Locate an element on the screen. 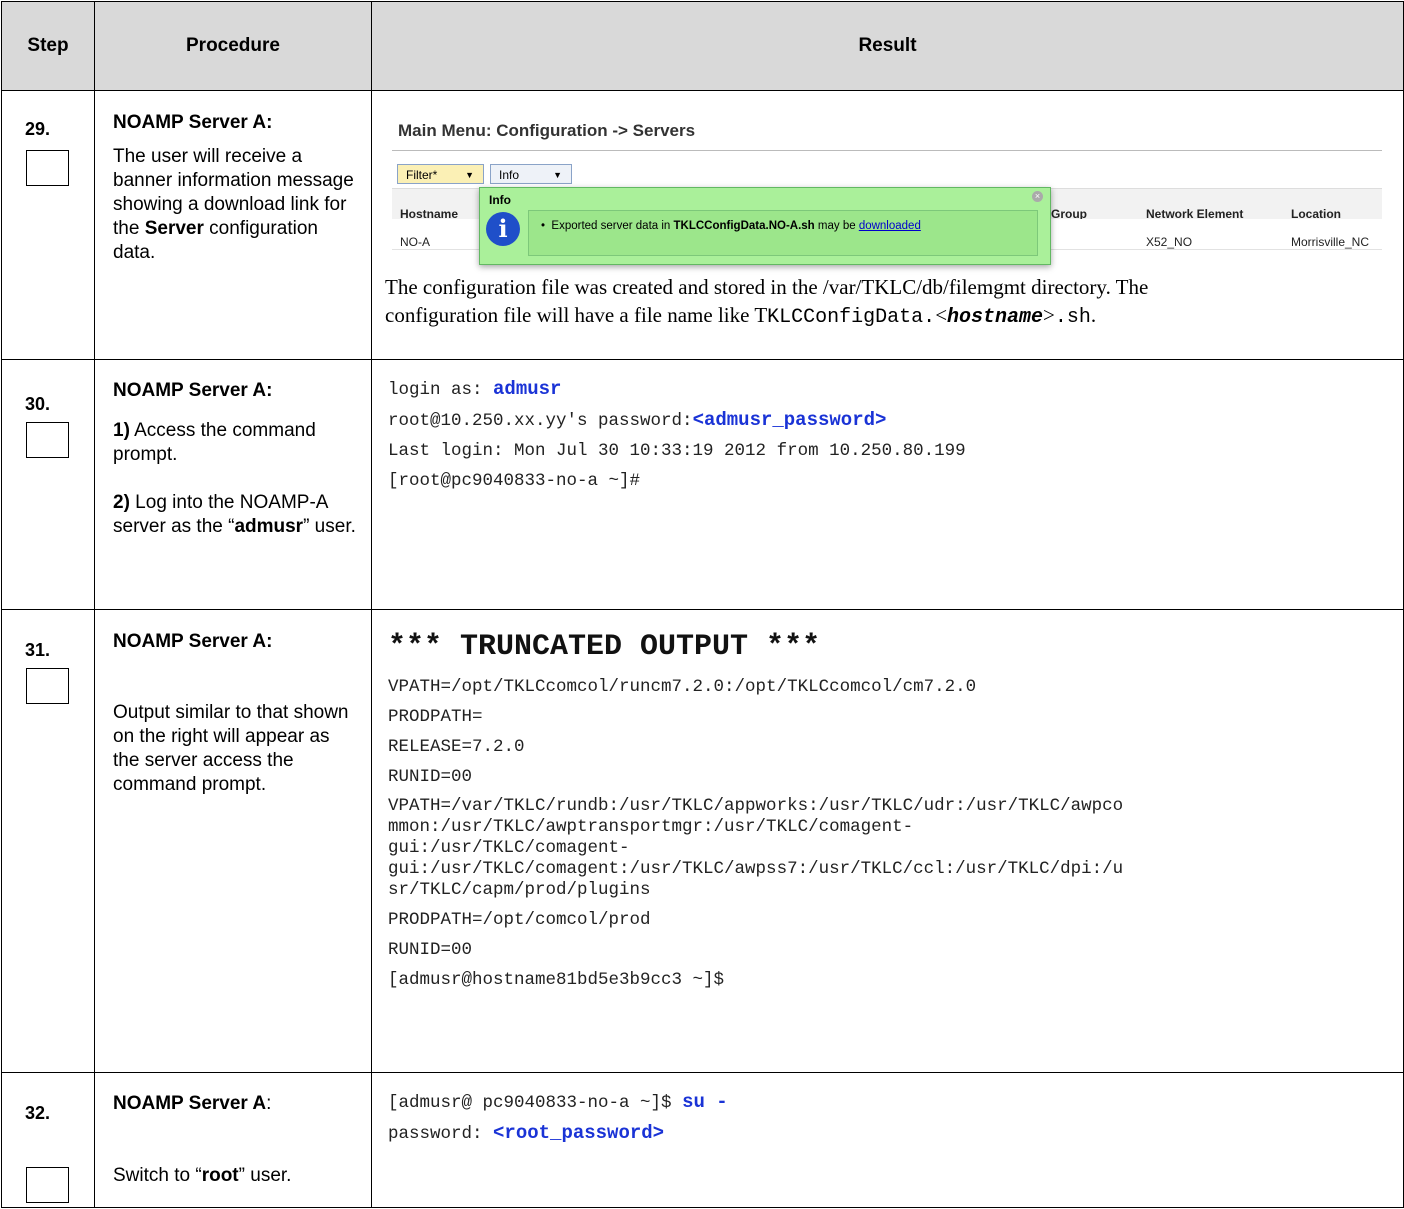  step-cell-31: 31. is located at coordinates (48, 841).